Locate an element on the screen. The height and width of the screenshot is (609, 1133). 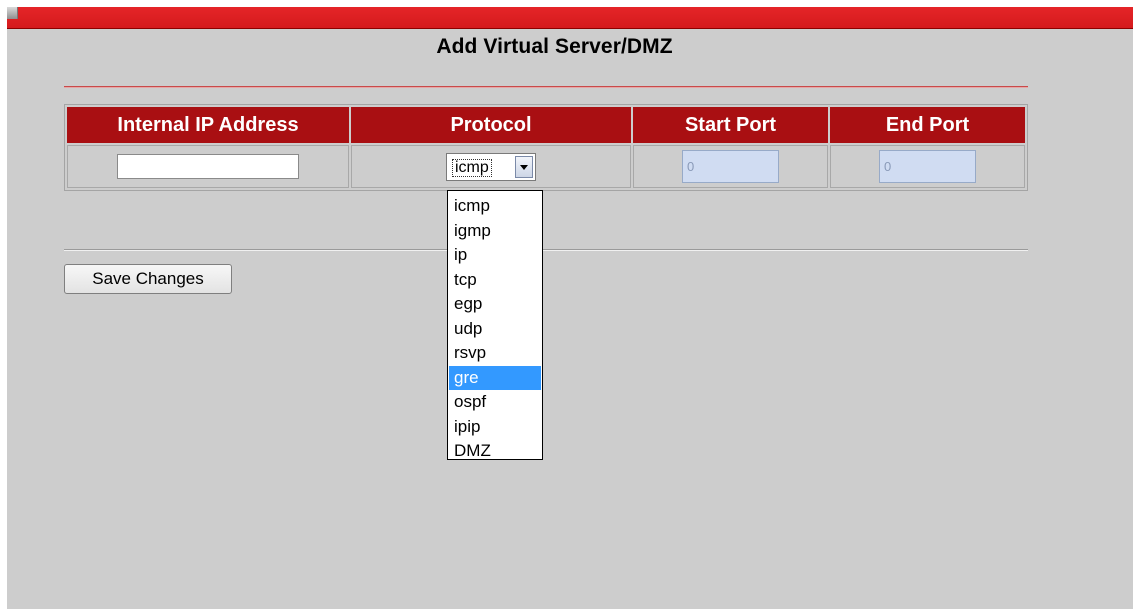
header-protocol: Protocol is located at coordinates (491, 125).